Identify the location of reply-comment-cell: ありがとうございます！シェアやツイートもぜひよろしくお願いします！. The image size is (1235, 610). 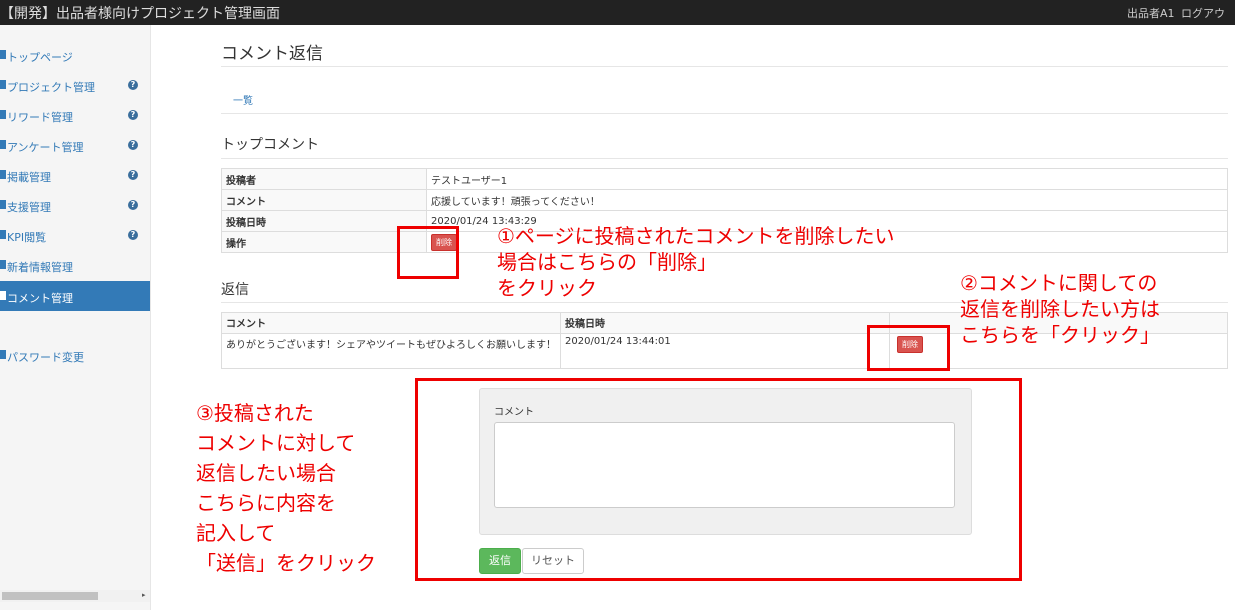
(391, 351).